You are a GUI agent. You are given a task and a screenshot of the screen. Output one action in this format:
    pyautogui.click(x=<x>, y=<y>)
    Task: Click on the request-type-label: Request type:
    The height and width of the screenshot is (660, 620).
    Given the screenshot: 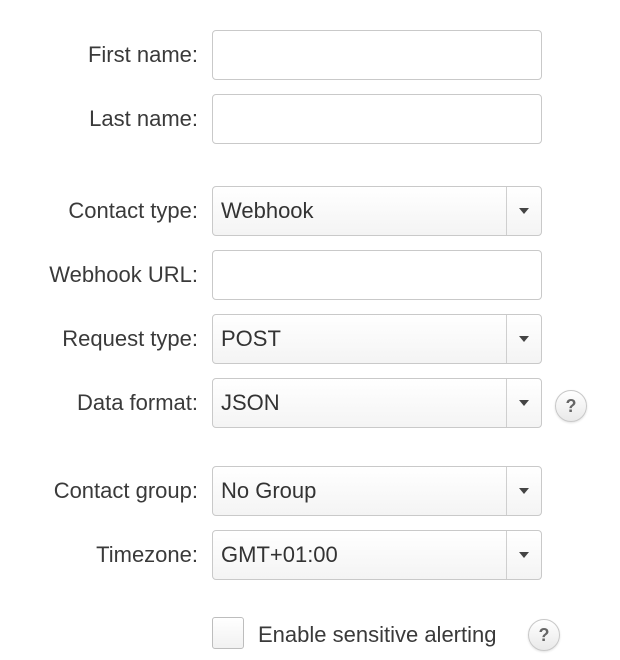 What is the action you would take?
    pyautogui.click(x=130, y=338)
    